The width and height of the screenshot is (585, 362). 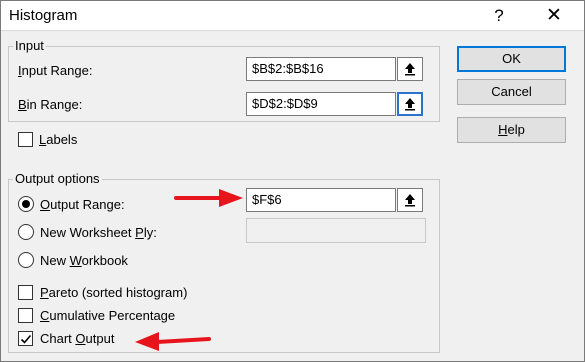 What do you see at coordinates (554, 16) in the screenshot?
I see `close-icon: ✕` at bounding box center [554, 16].